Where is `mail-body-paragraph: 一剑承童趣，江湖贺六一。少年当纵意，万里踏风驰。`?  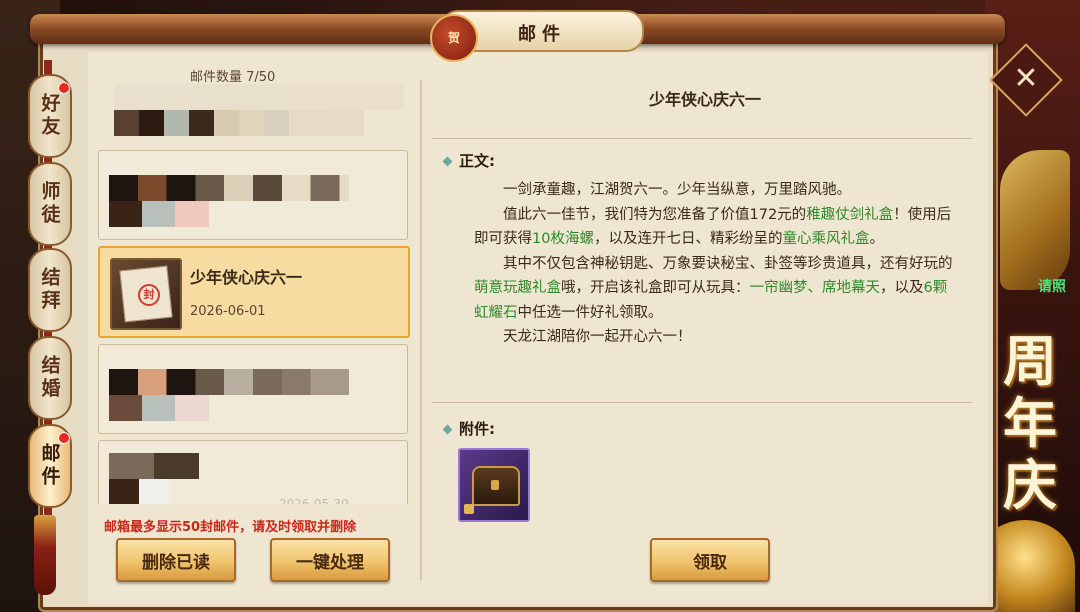
mail-body-paragraph: 一剑承童趣，江湖贺六一。少年当纵意，万里踏风驰。 is located at coordinates (714, 190).